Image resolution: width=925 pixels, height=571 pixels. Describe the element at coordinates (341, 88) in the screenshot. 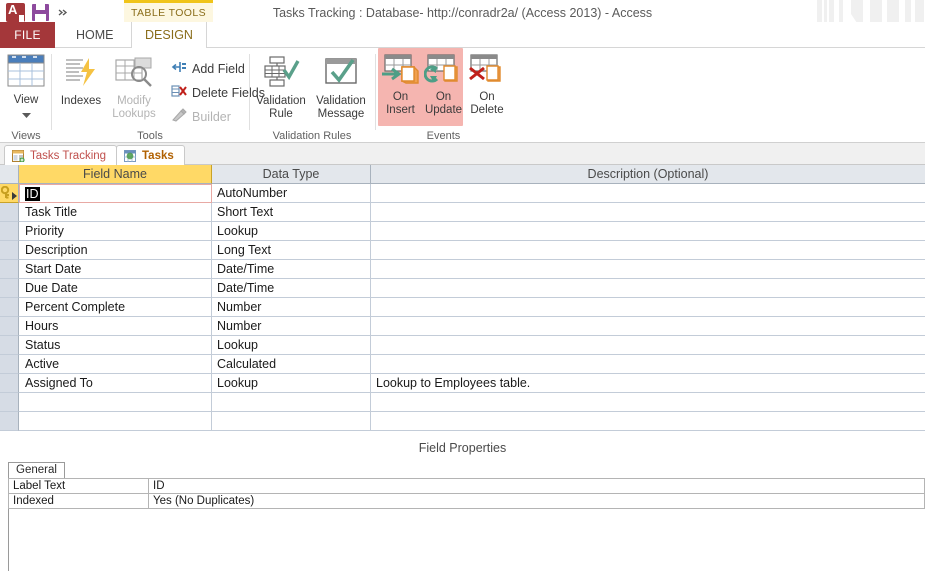

I see `validation-message-button: Validation Message` at that location.